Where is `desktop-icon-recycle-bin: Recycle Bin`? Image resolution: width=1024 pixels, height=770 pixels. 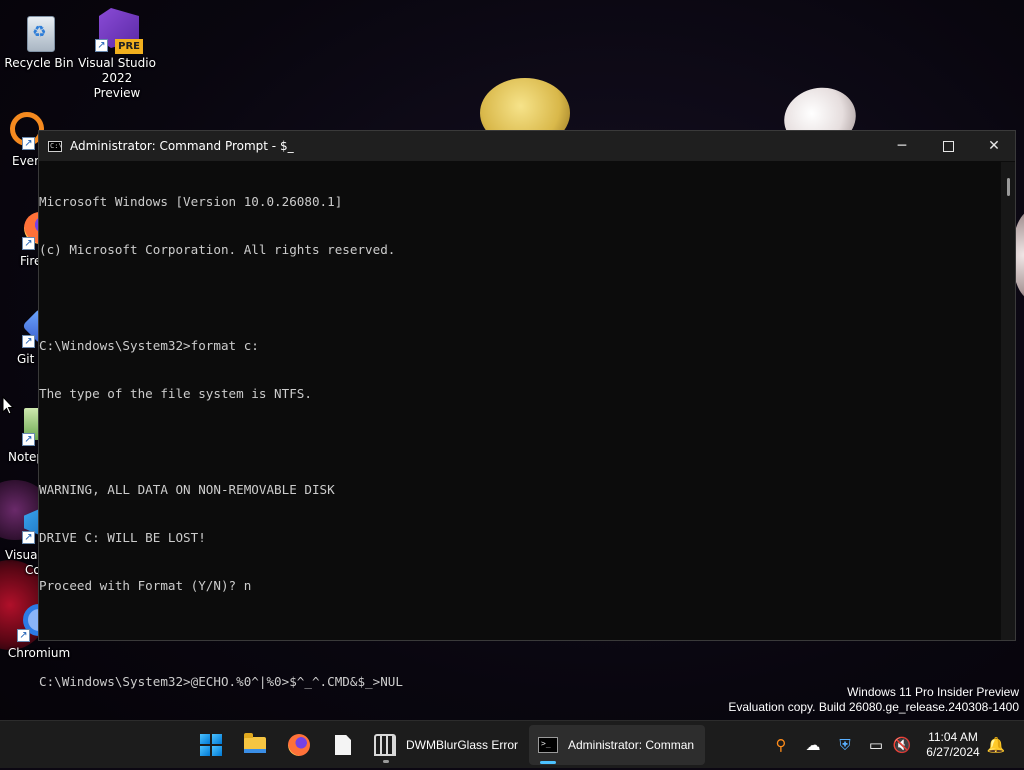 desktop-icon-recycle-bin: Recycle Bin is located at coordinates (39, 39).